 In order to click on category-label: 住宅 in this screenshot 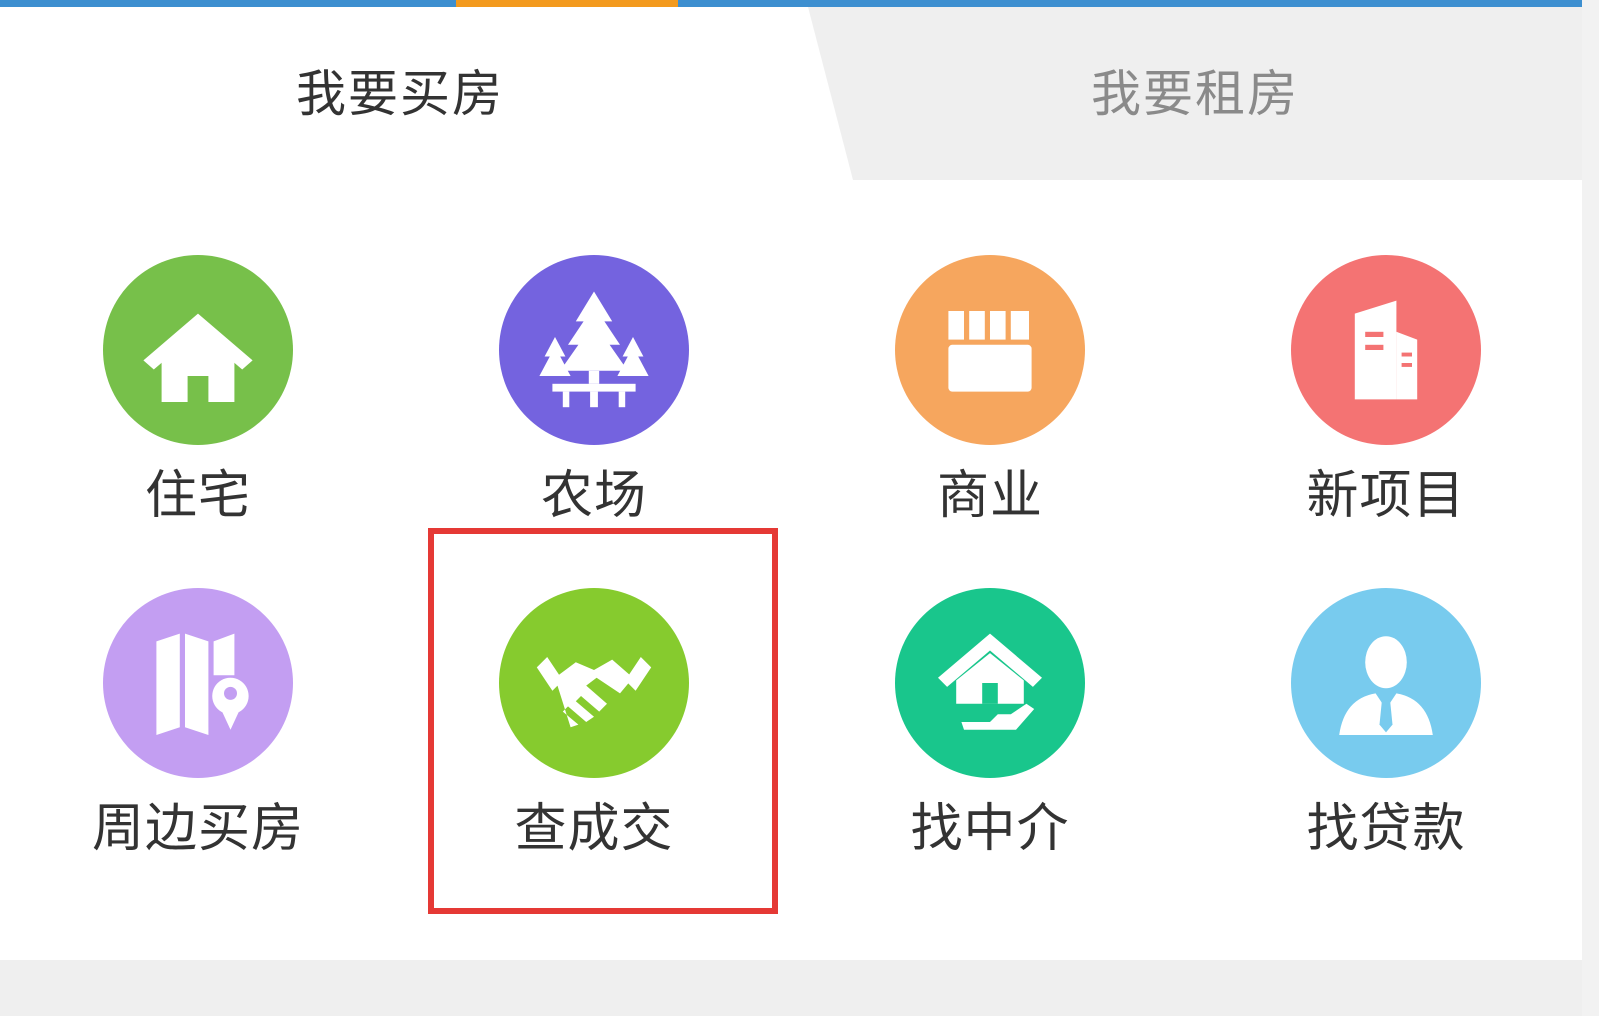, I will do `click(197, 496)`.